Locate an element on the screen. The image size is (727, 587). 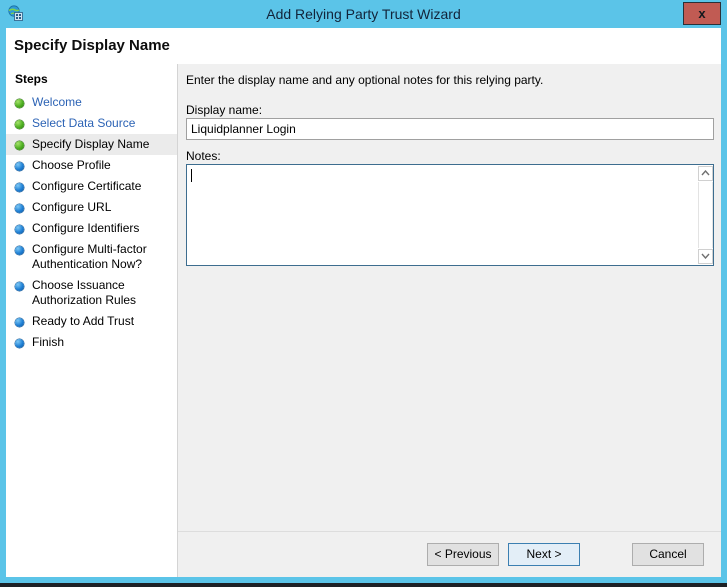
notes-label: Notes: is located at coordinates (203, 156).